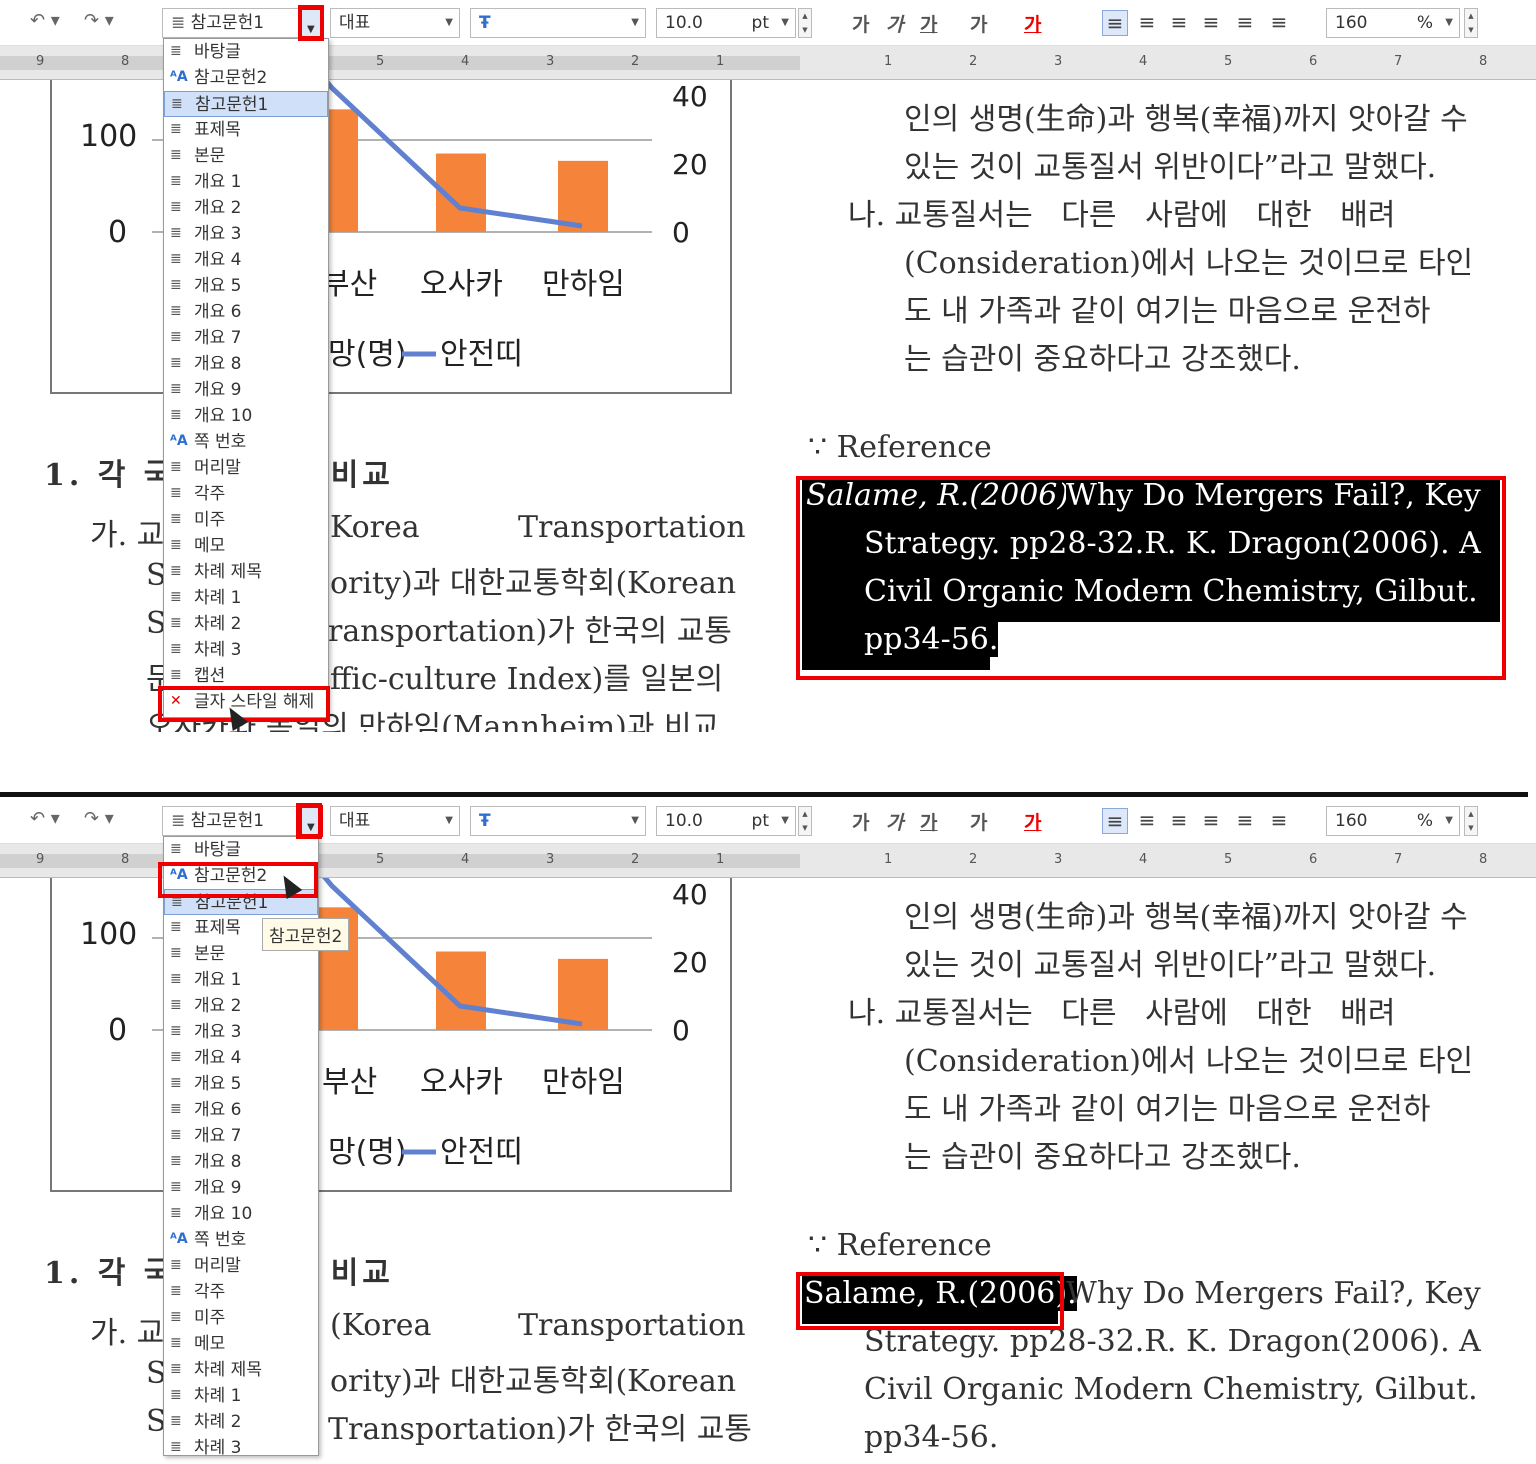  I want to click on para-line: ffic-culture Index)를 일본의, so click(527, 679).